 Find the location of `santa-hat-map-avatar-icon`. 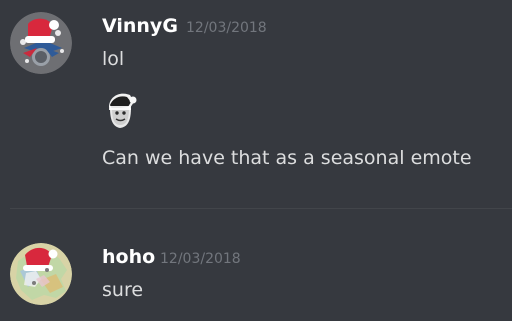

santa-hat-map-avatar-icon is located at coordinates (41, 274).